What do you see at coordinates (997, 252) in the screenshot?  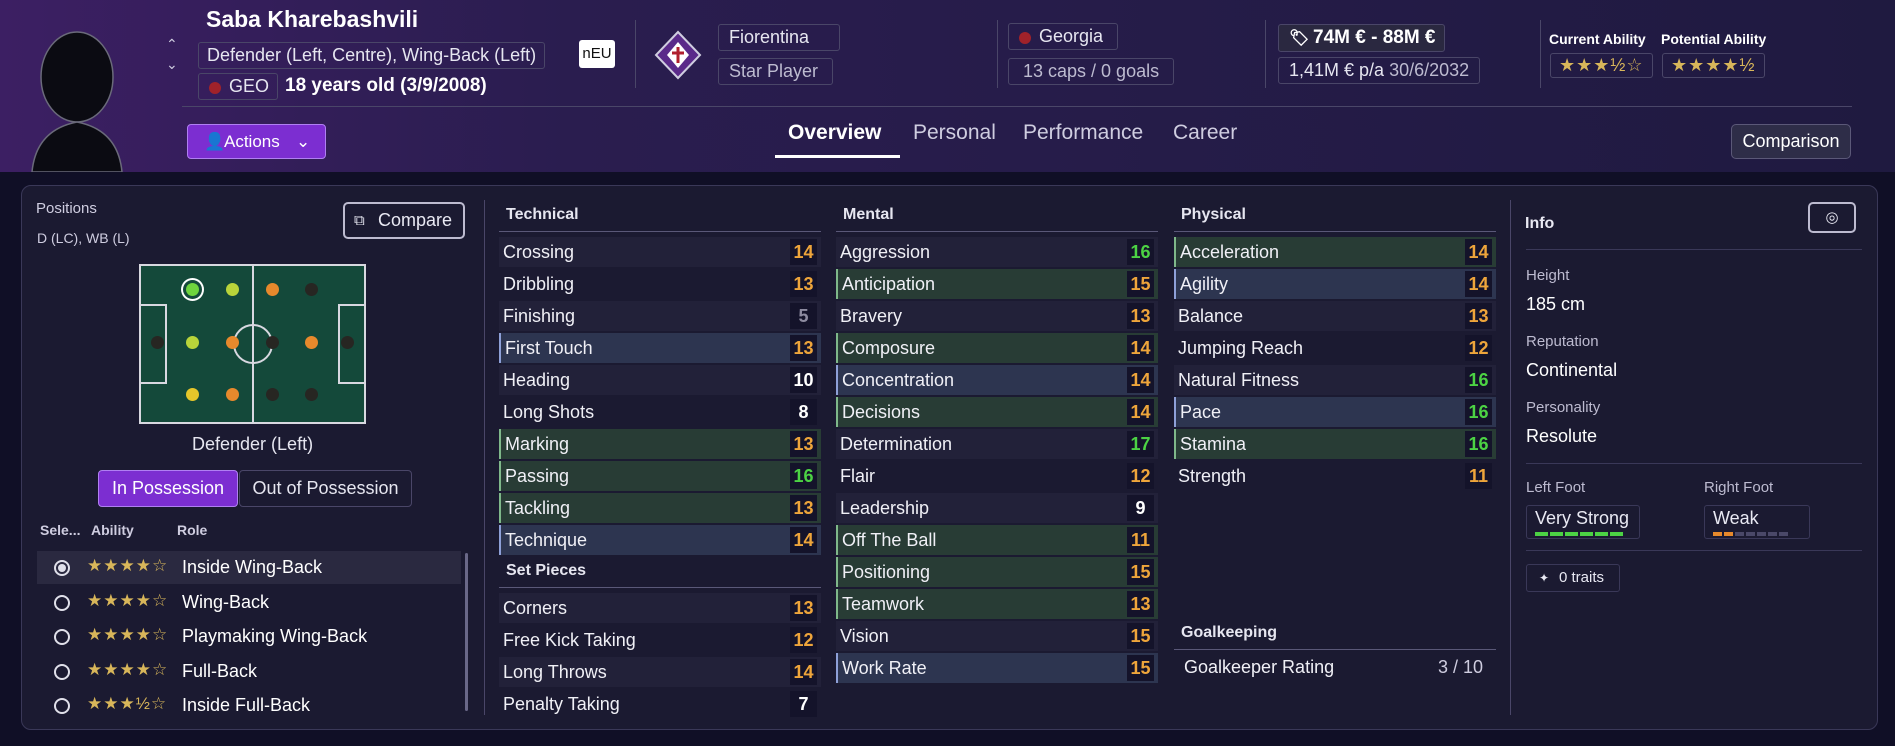 I see `attribute-row: Aggression 16` at bounding box center [997, 252].